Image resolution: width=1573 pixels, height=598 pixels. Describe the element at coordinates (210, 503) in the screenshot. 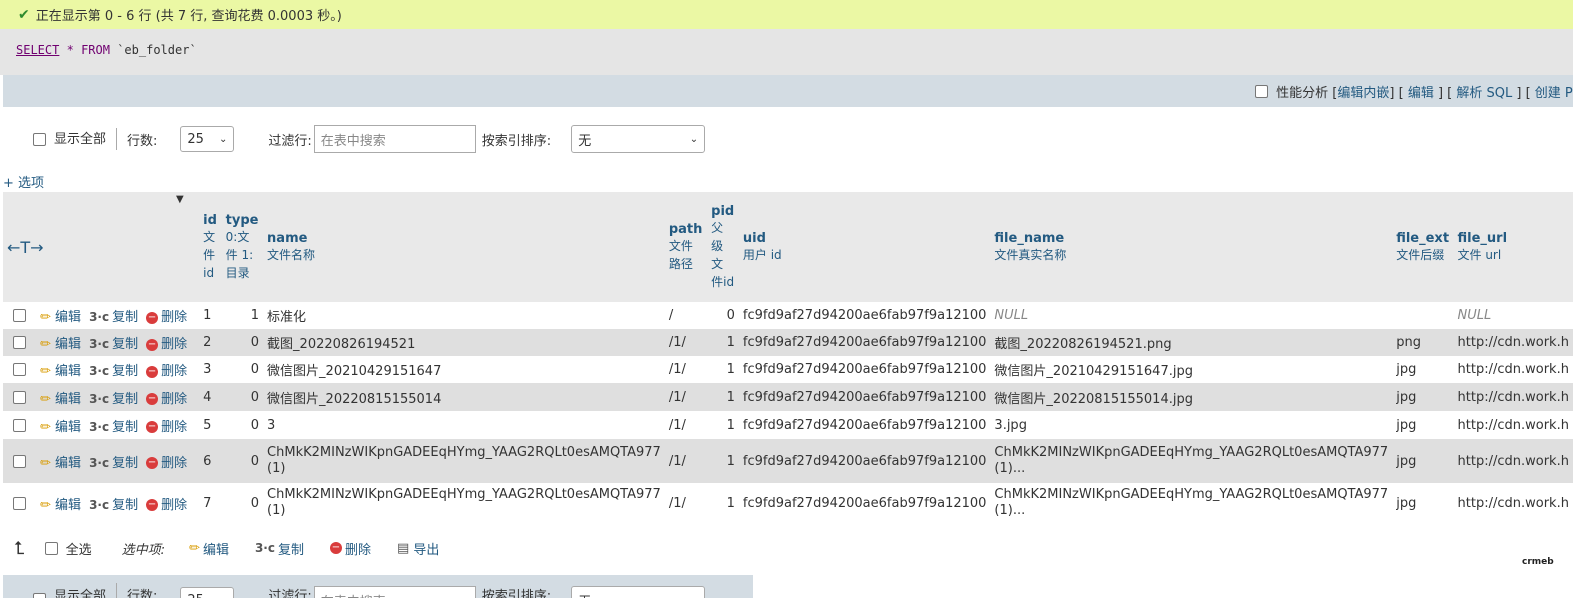

I see `cell-id: 7` at that location.